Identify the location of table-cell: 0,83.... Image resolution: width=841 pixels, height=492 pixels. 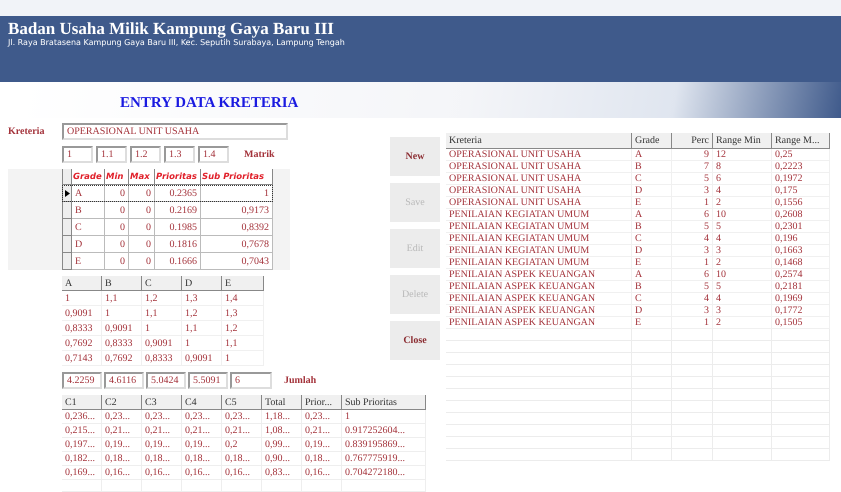
(282, 473).